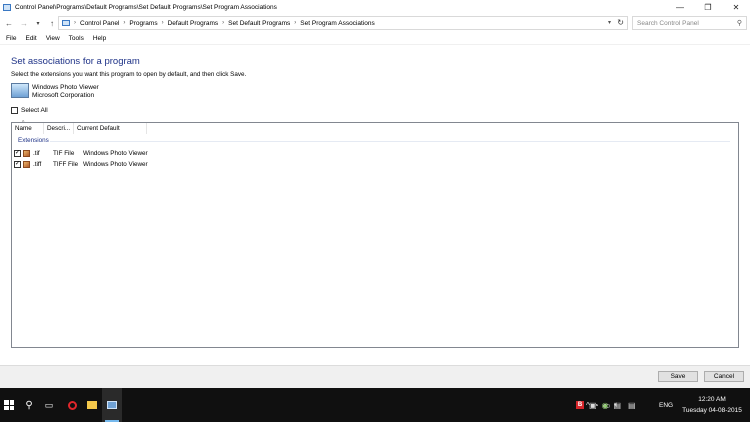  What do you see at coordinates (712, 410) in the screenshot?
I see `clock-date: Tuesday 04-08-2015` at bounding box center [712, 410].